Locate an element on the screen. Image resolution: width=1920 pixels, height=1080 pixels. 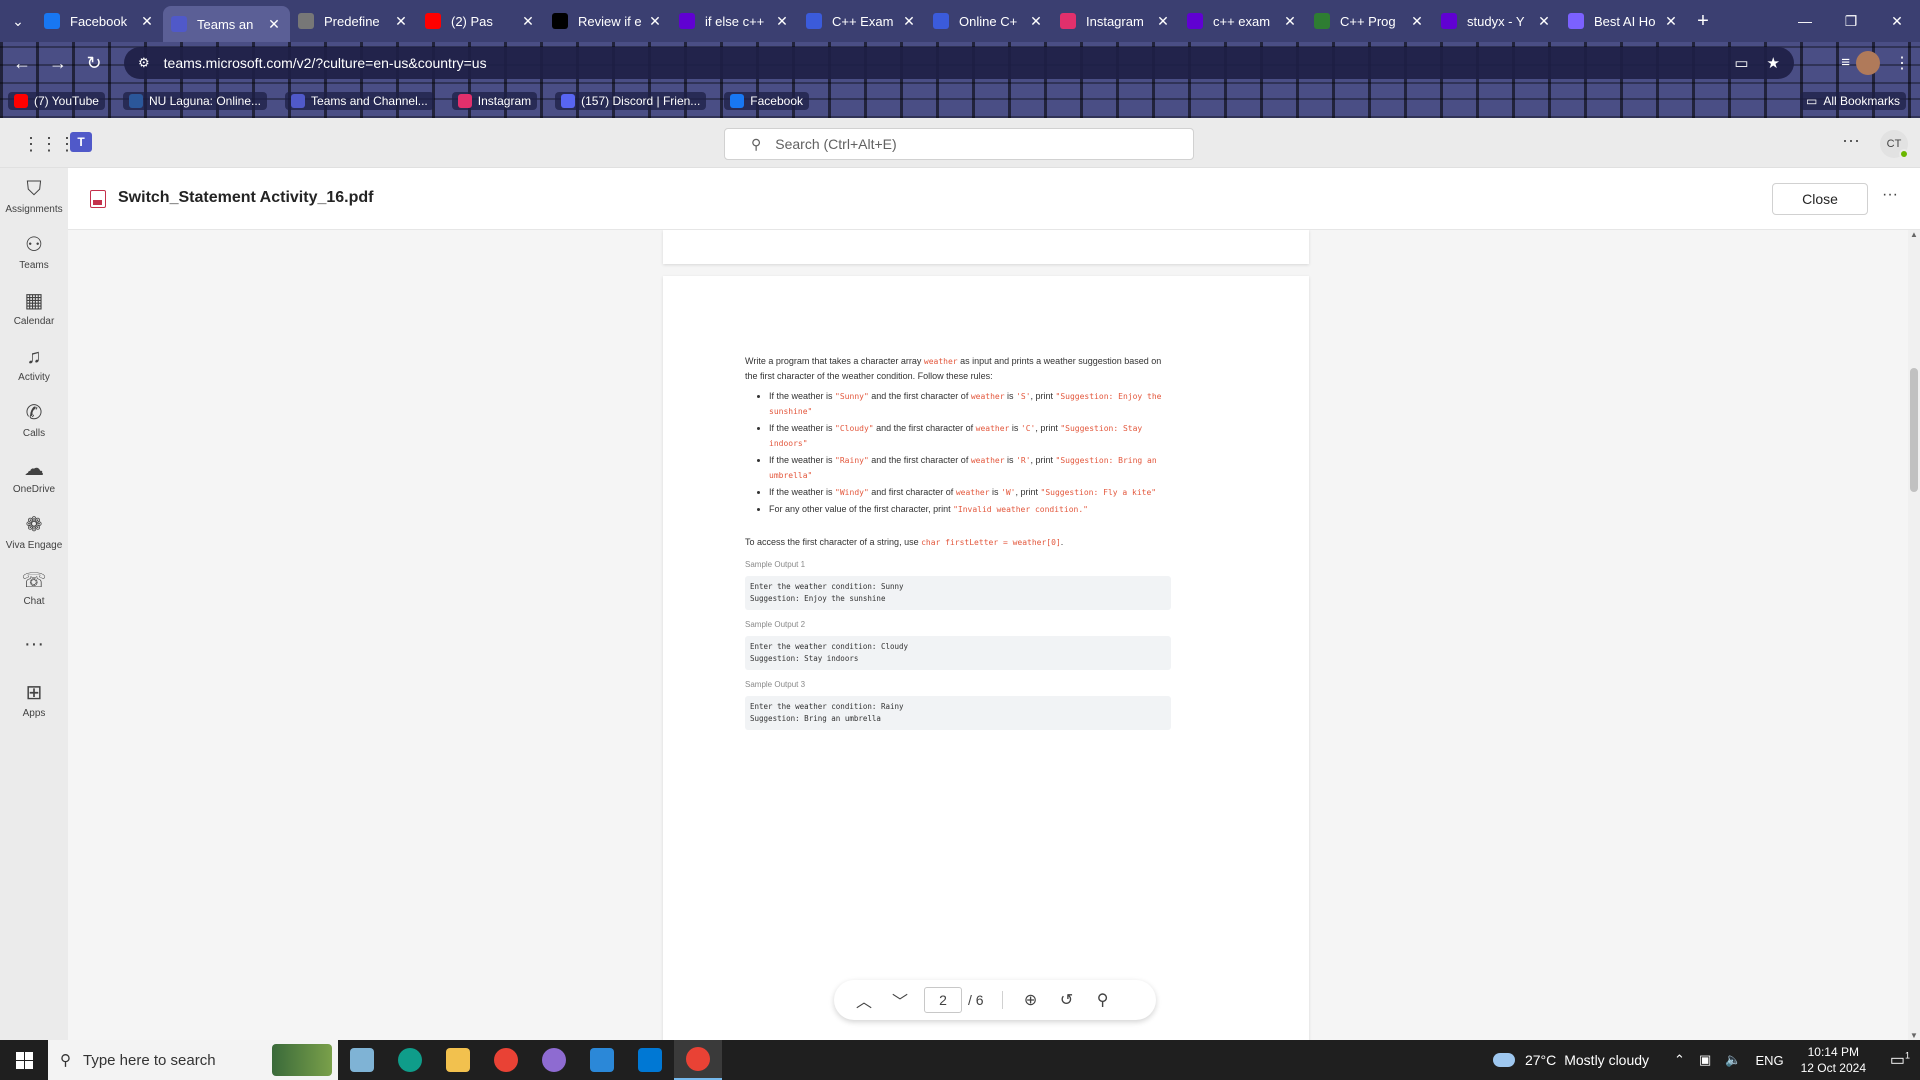
next-page-chevron-icon: ﹀ is located at coordinates (900, 1000).